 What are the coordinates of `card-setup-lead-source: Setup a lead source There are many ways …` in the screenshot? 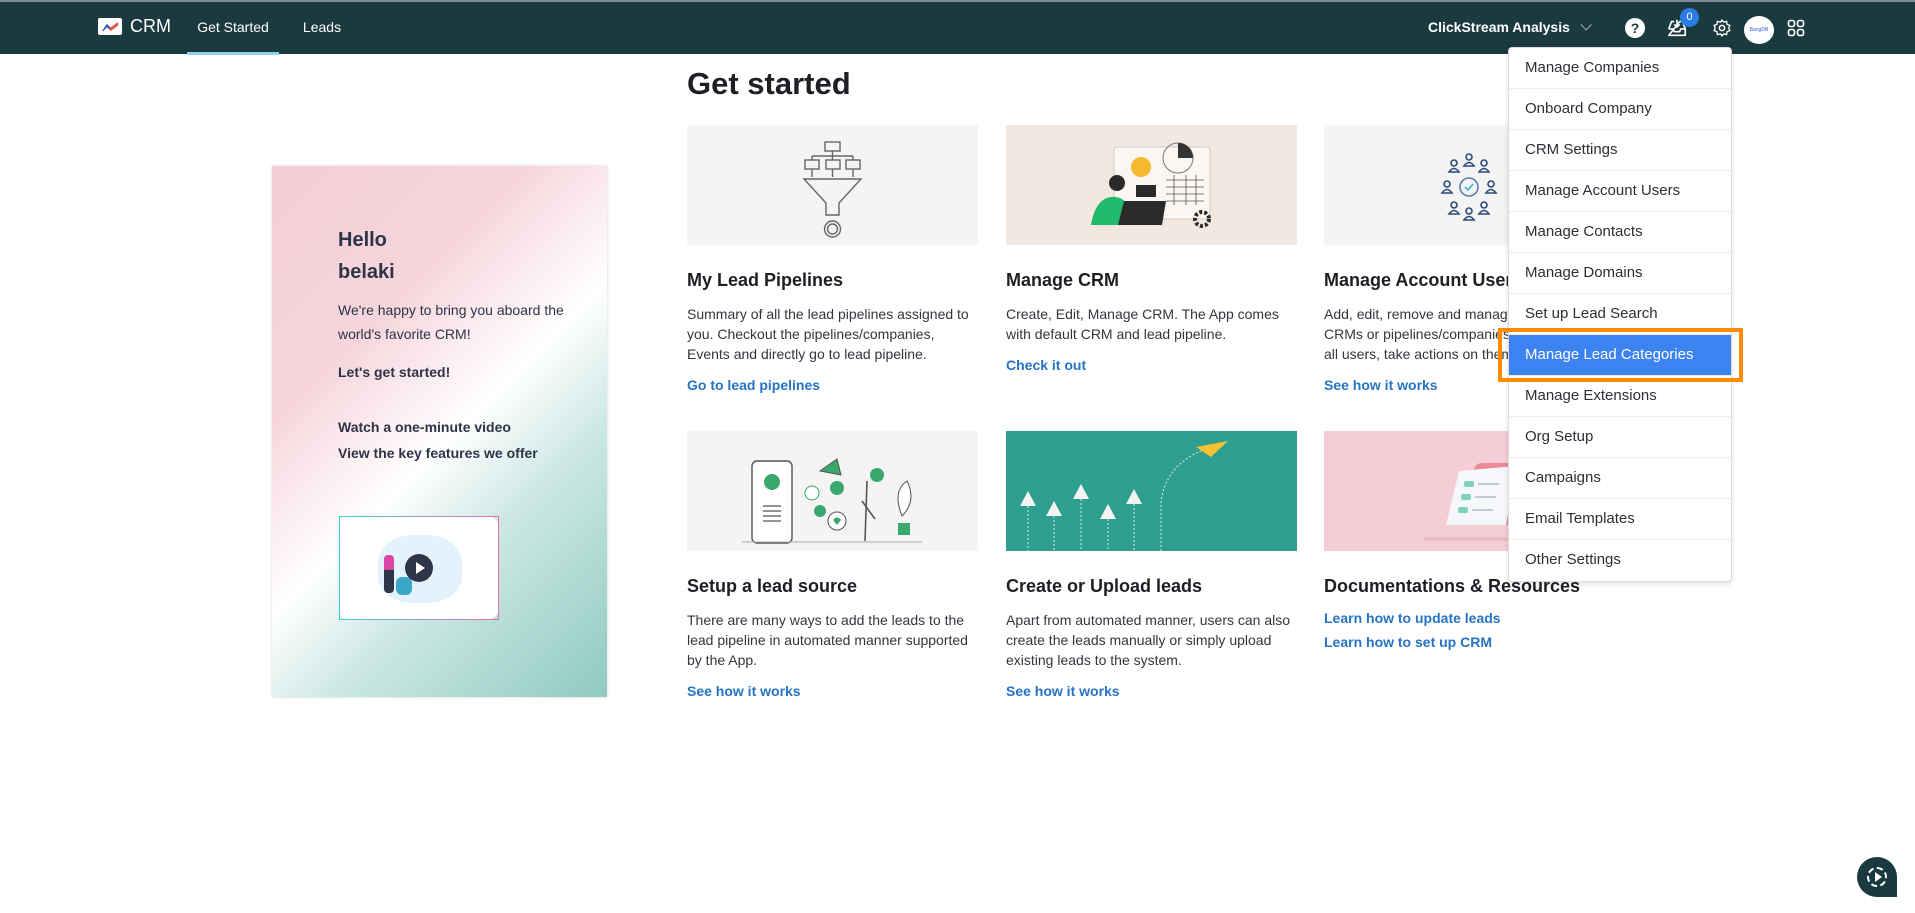 It's located at (832, 565).